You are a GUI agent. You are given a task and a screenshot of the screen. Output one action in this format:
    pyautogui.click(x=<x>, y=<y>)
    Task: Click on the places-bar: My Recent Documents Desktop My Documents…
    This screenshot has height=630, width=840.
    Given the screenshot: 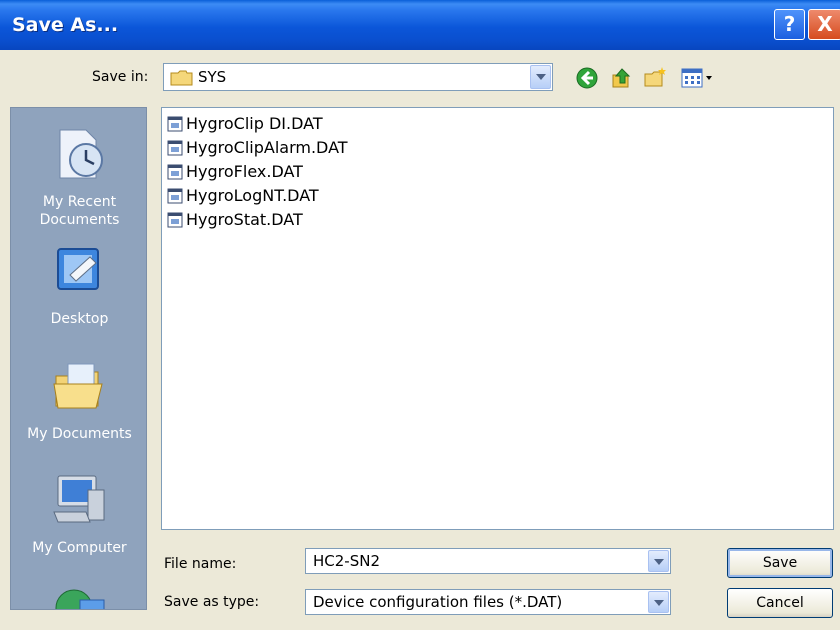 What is the action you would take?
    pyautogui.click(x=78, y=358)
    